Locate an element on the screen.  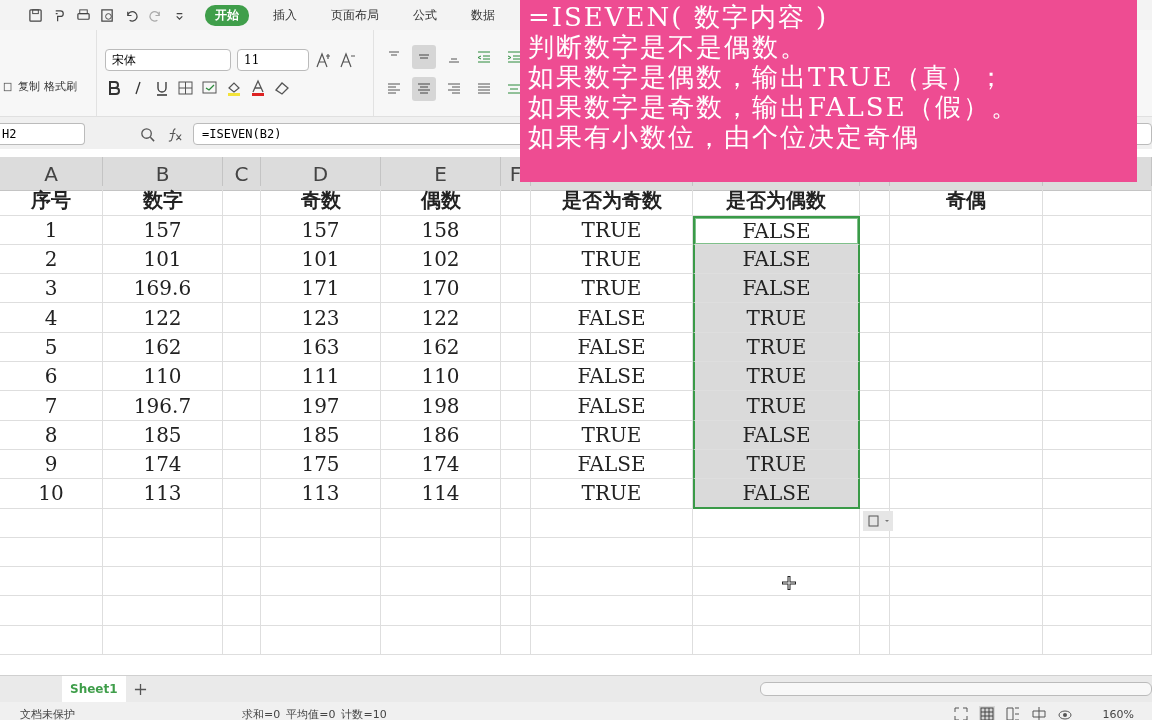
table-cell: 6 is located at coordinates (51, 377).